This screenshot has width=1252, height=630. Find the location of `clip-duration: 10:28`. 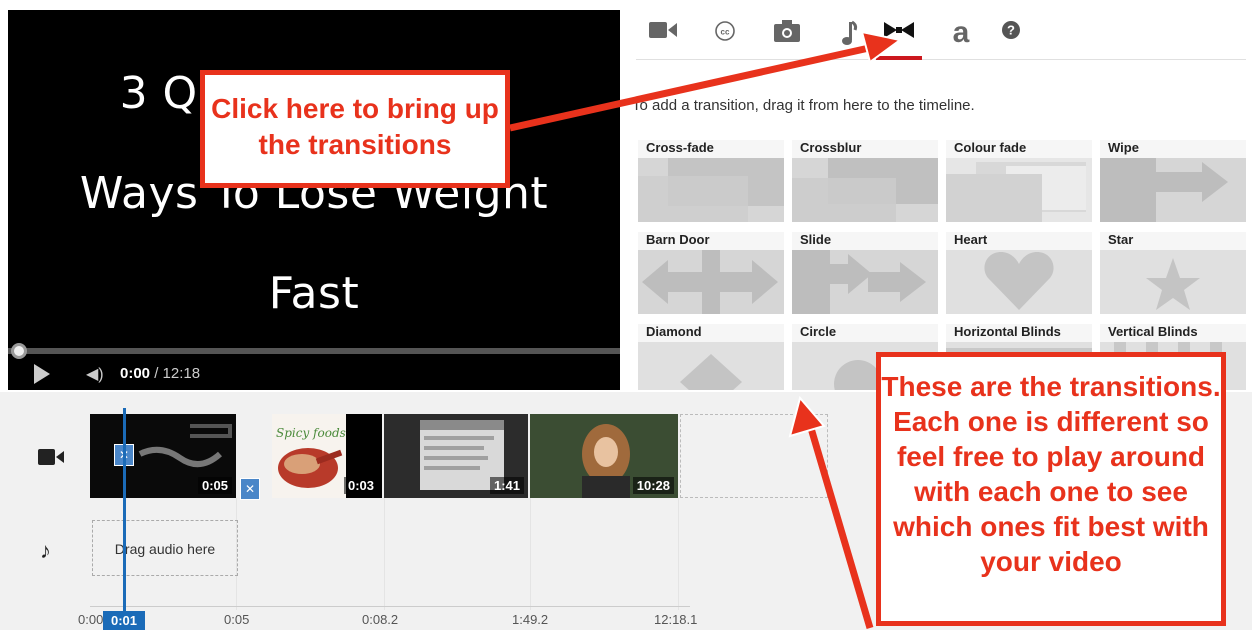

clip-duration: 10:28 is located at coordinates (653, 485).